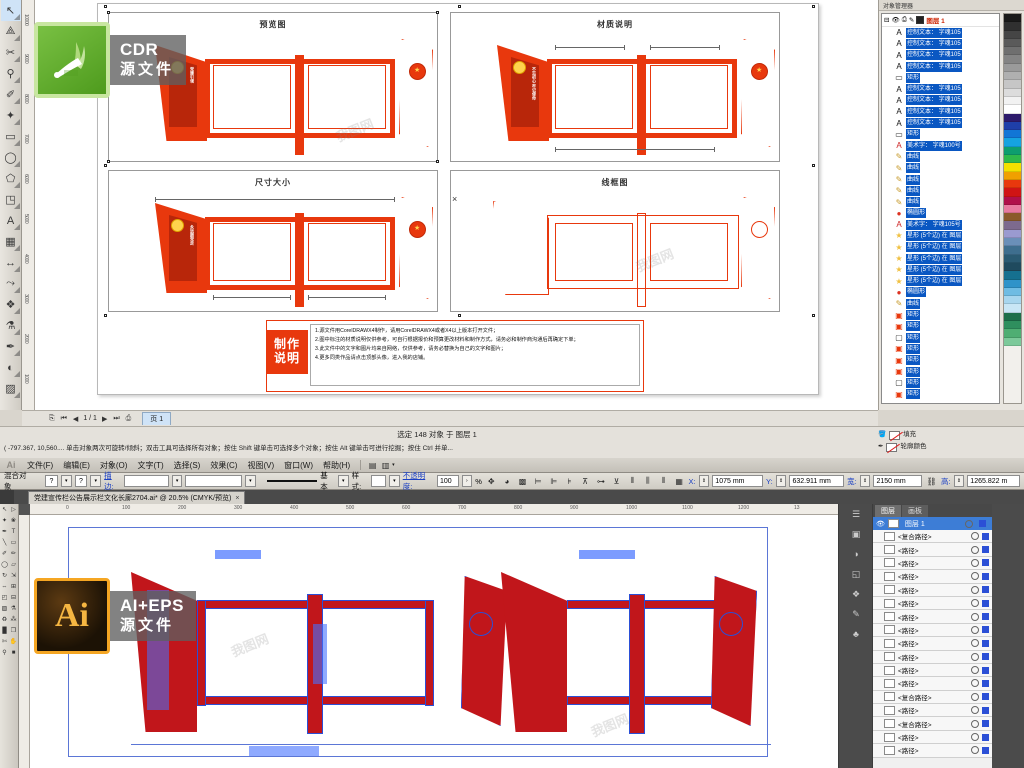 Image resolution: width=1024 pixels, height=768 pixels. What do you see at coordinates (865, 481) in the screenshot?
I see `w-stepper-icon: ⇕` at bounding box center [865, 481].